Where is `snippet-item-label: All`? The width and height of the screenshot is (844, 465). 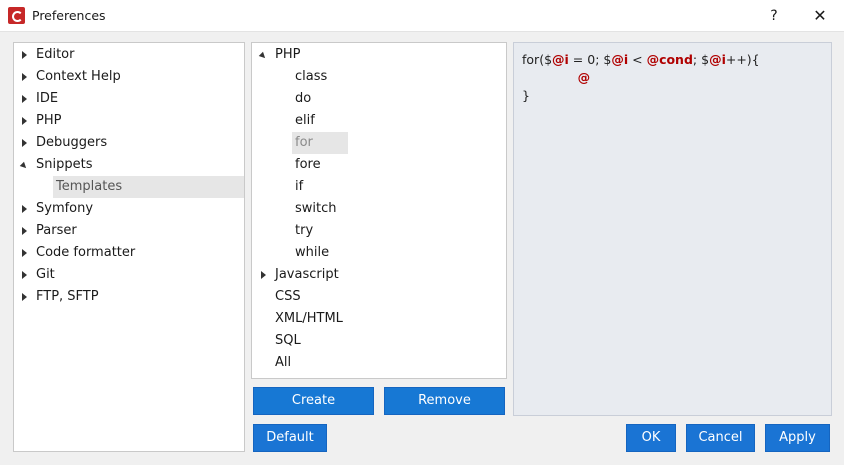
snippet-item-label: All is located at coordinates (283, 362).